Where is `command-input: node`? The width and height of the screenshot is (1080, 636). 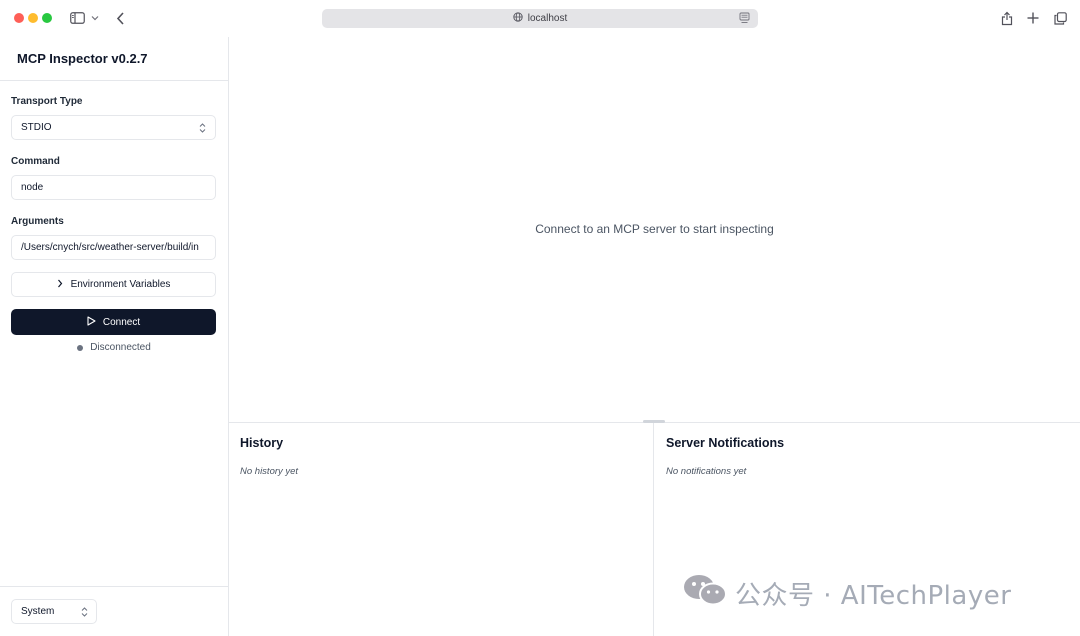
command-input: node is located at coordinates (113, 187).